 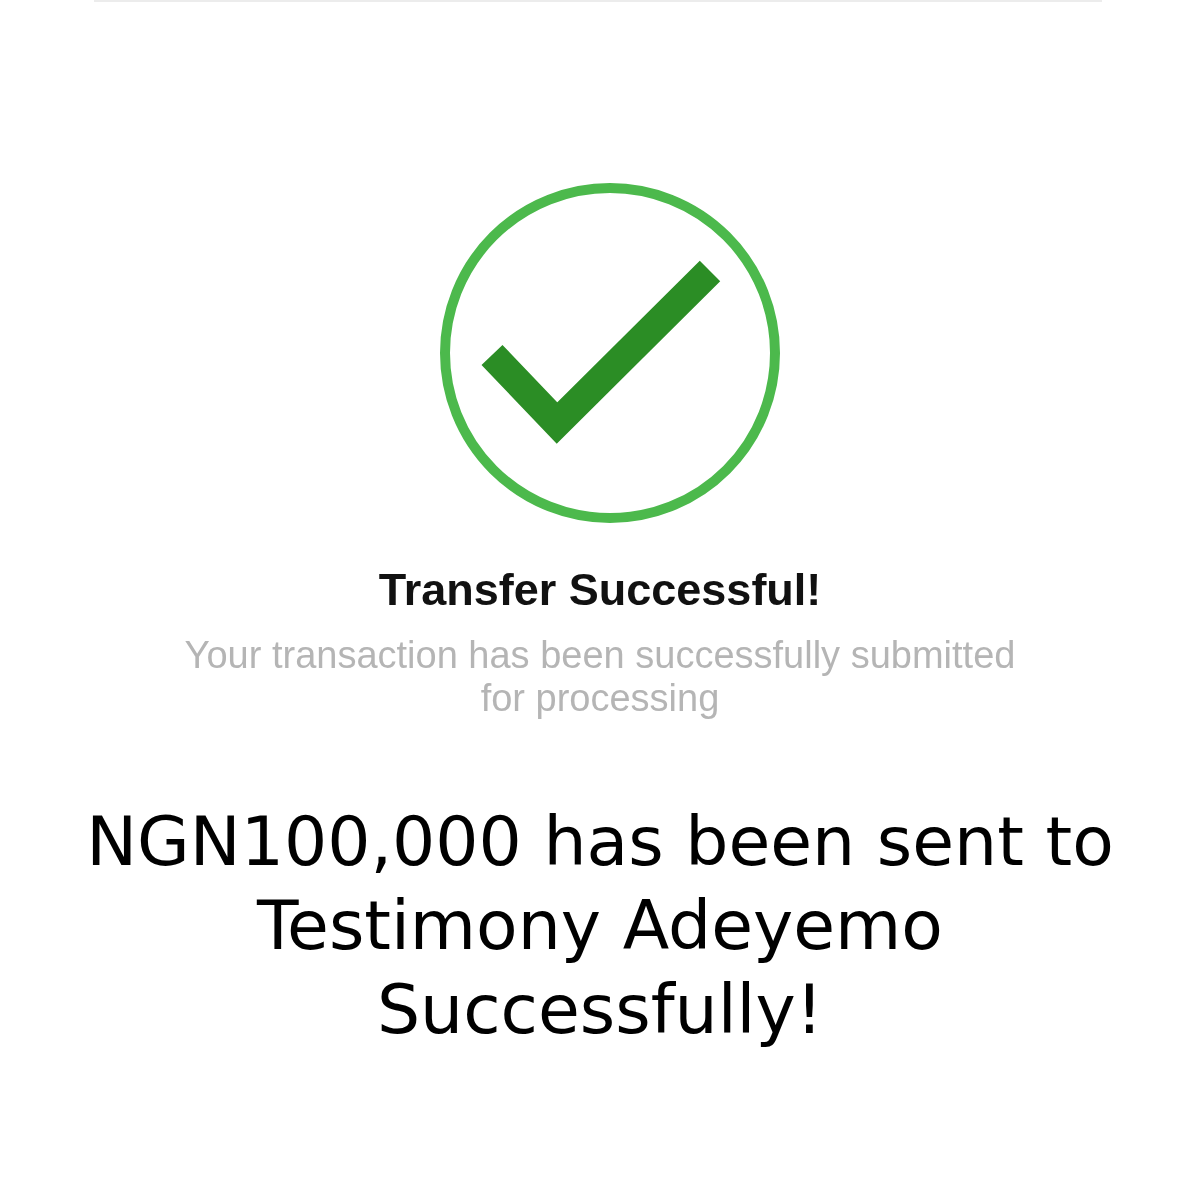 What do you see at coordinates (610, 353) in the screenshot?
I see `check-circle-icon` at bounding box center [610, 353].